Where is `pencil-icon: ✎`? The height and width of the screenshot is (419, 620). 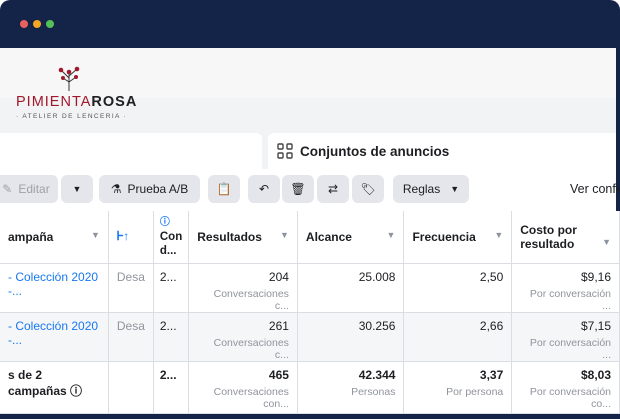
pencil-icon: ✎ is located at coordinates (7, 189).